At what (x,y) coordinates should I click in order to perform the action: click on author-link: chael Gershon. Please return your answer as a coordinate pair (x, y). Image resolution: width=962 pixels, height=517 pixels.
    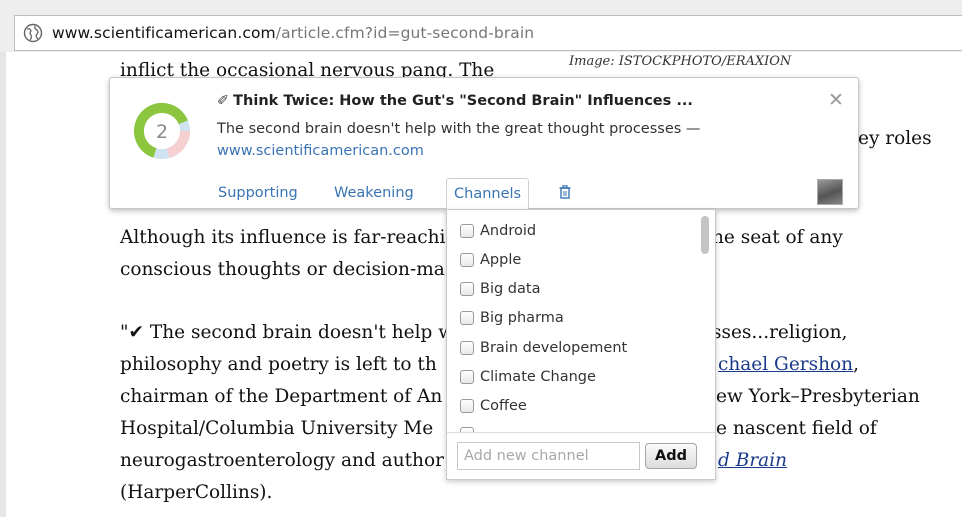
    Looking at the image, I should click on (785, 364).